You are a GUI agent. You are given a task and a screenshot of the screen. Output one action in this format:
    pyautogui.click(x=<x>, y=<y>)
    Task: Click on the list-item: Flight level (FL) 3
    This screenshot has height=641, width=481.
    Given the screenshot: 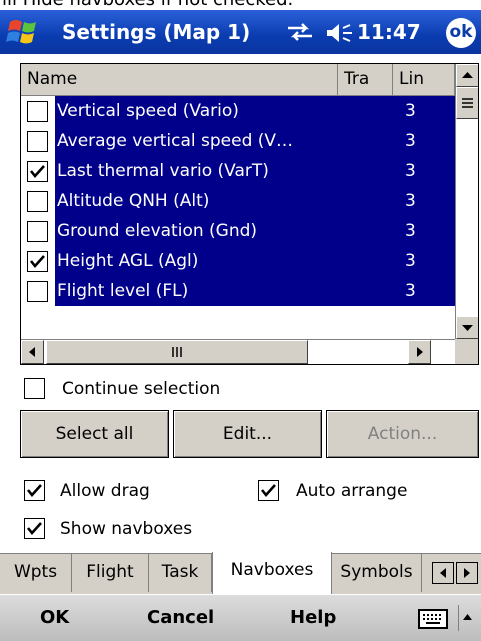 What is the action you would take?
    pyautogui.click(x=238, y=291)
    